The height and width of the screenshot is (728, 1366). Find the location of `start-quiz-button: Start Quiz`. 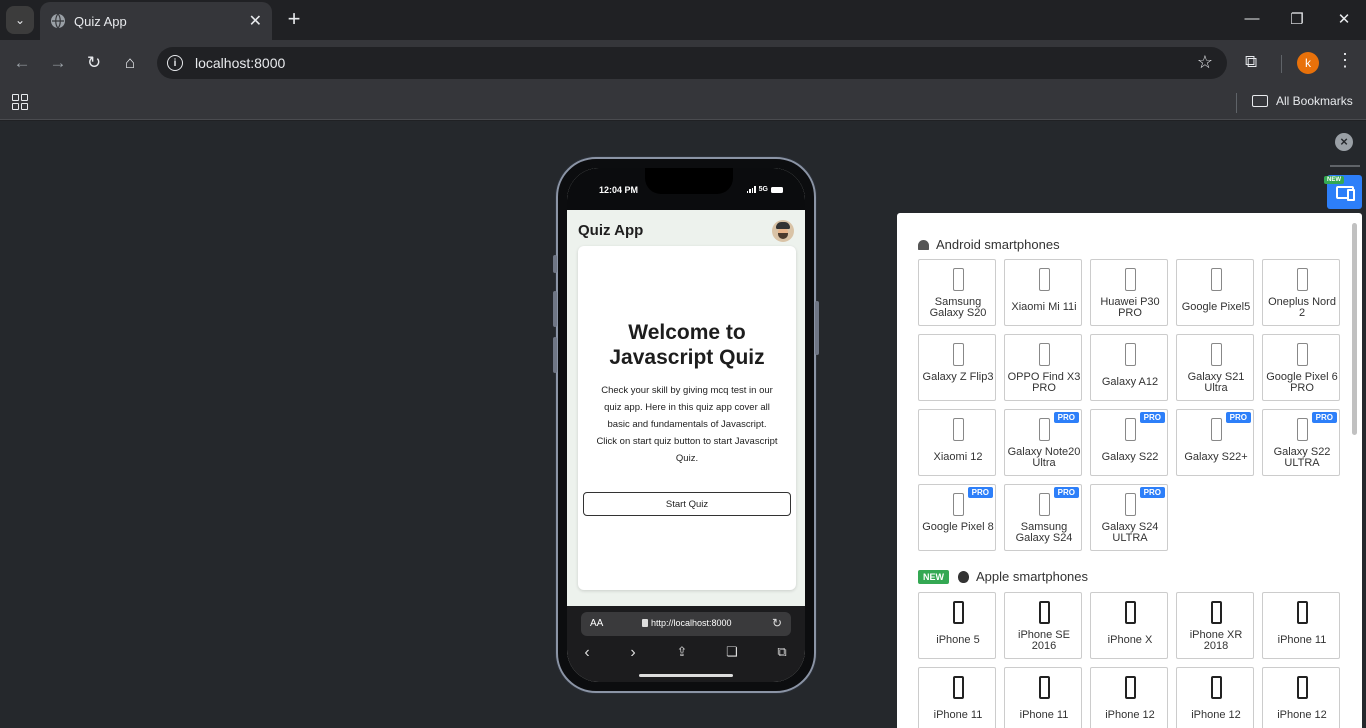

start-quiz-button: Start Quiz is located at coordinates (687, 504).